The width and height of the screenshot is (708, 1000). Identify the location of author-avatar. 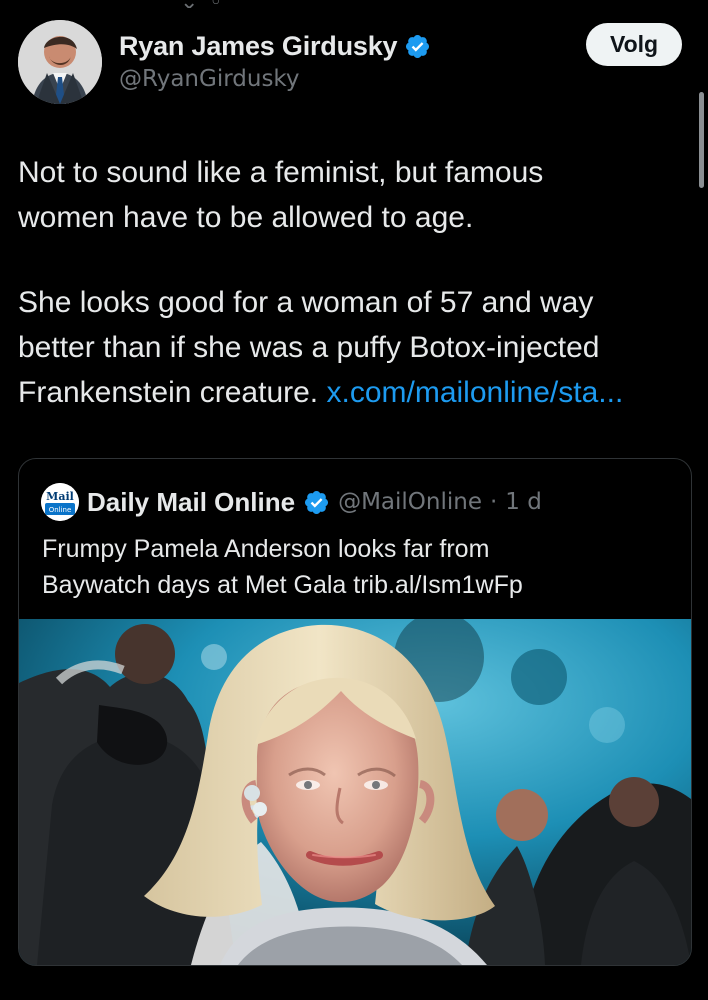
(60, 62).